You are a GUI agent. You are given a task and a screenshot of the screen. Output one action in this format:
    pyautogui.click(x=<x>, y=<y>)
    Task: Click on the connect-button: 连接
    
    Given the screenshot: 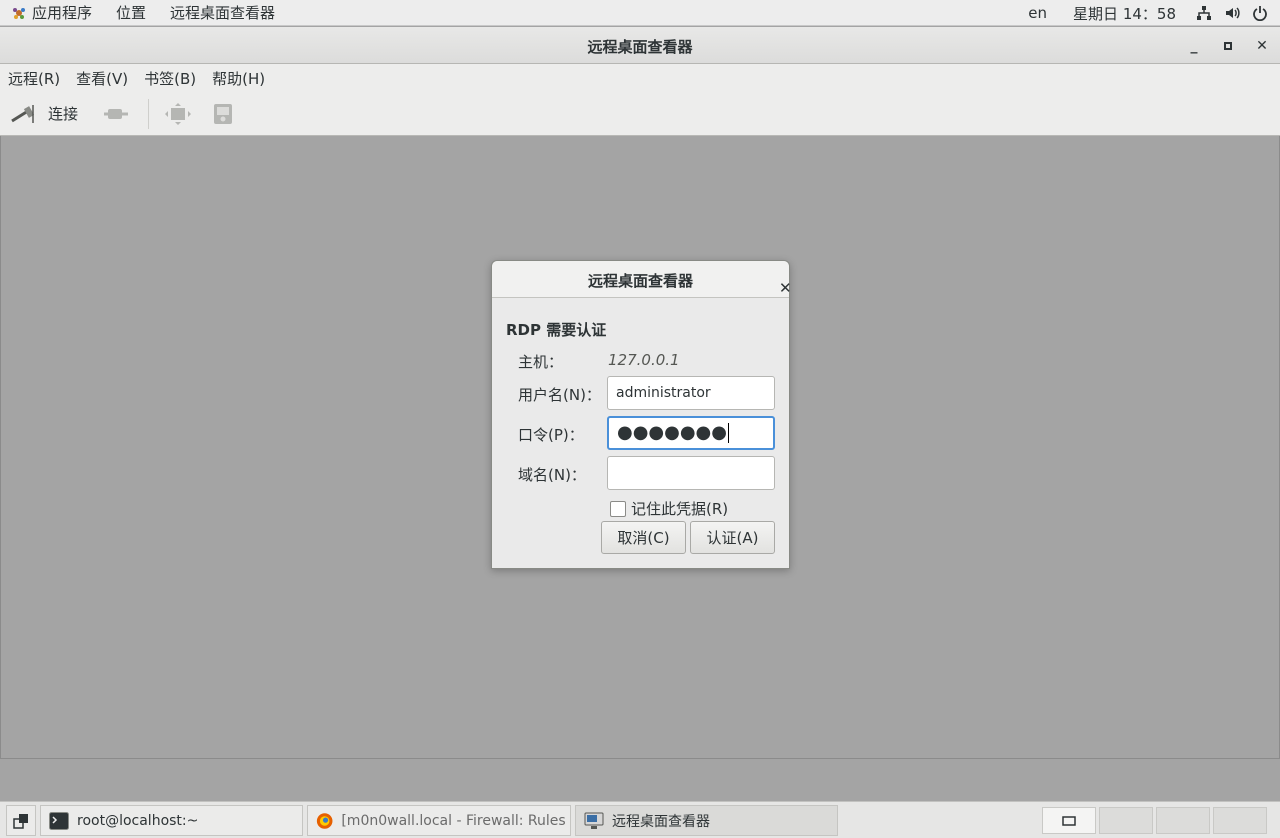 What is the action you would take?
    pyautogui.click(x=42, y=114)
    